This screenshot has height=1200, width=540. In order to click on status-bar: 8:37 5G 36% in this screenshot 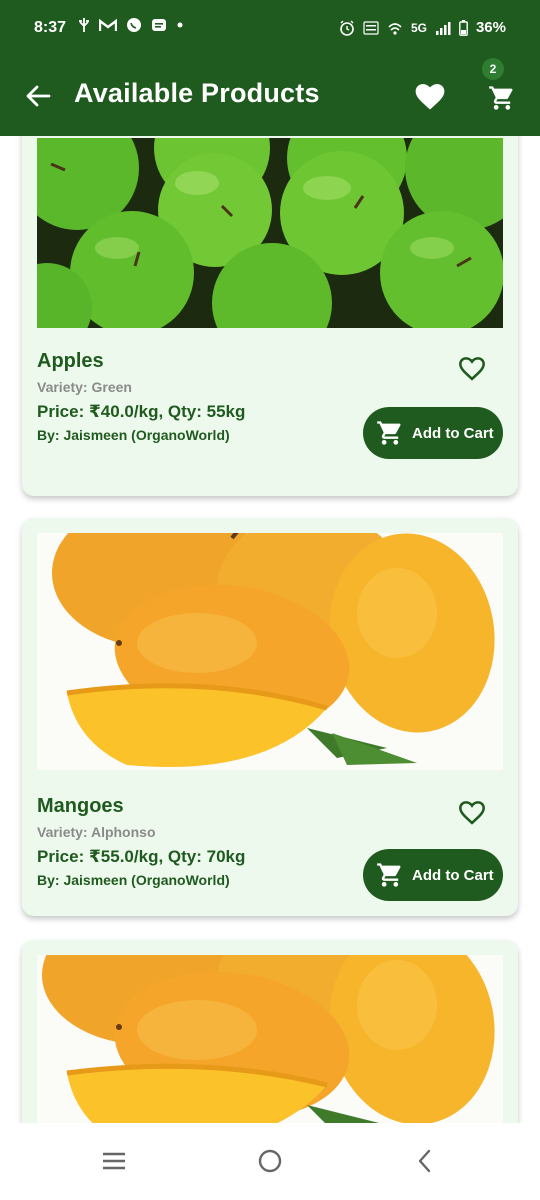, I will do `click(270, 29)`.